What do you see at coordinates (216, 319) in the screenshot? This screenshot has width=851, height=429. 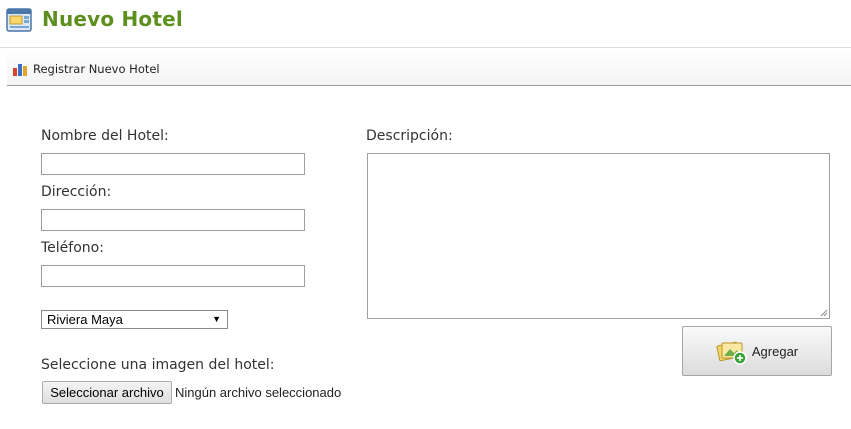 I see `dropdown-arrow-icon: ▼` at bounding box center [216, 319].